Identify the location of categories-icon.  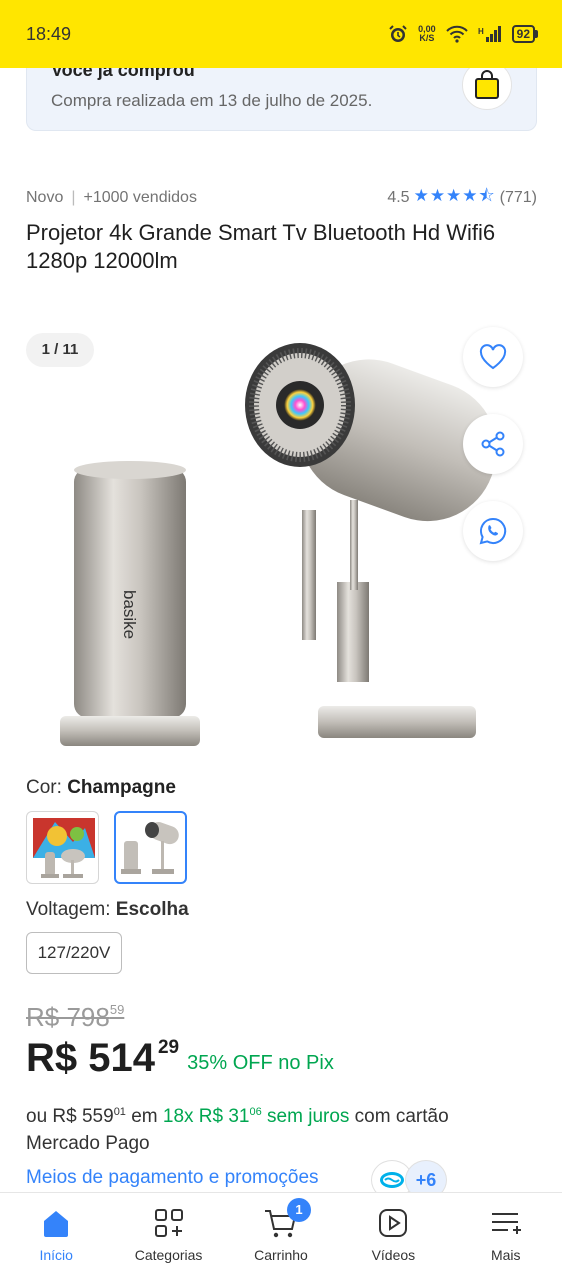
(168, 1223).